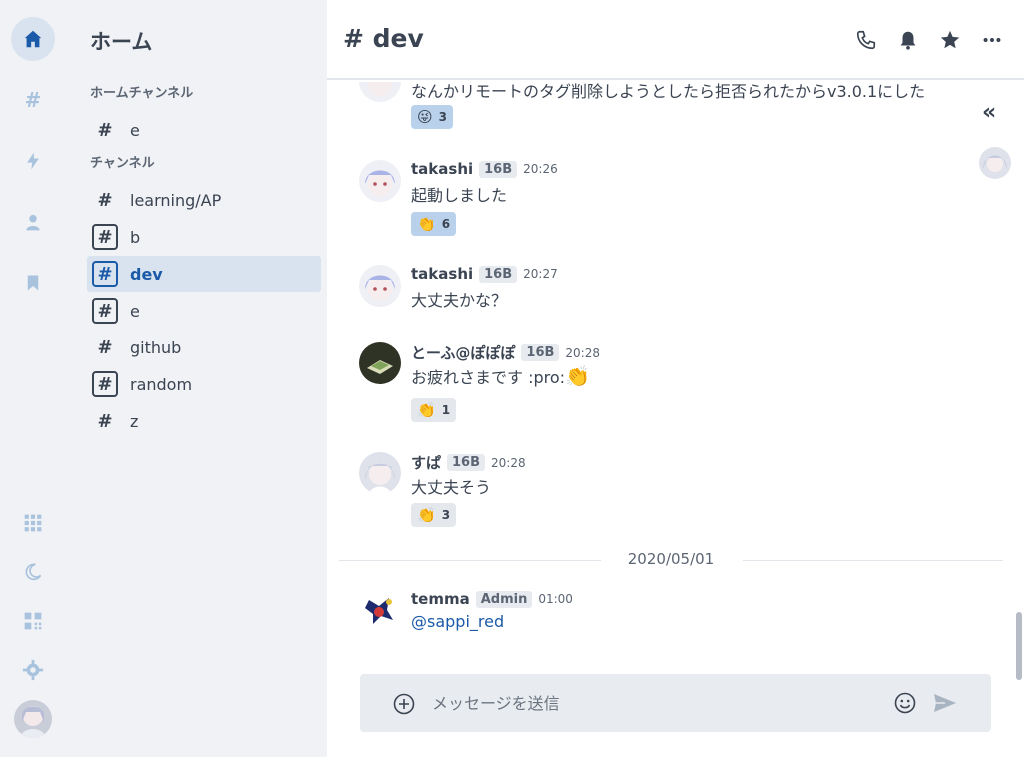  Describe the element at coordinates (492, 599) in the screenshot. I see `message-header: temma Admin 01:00` at that location.